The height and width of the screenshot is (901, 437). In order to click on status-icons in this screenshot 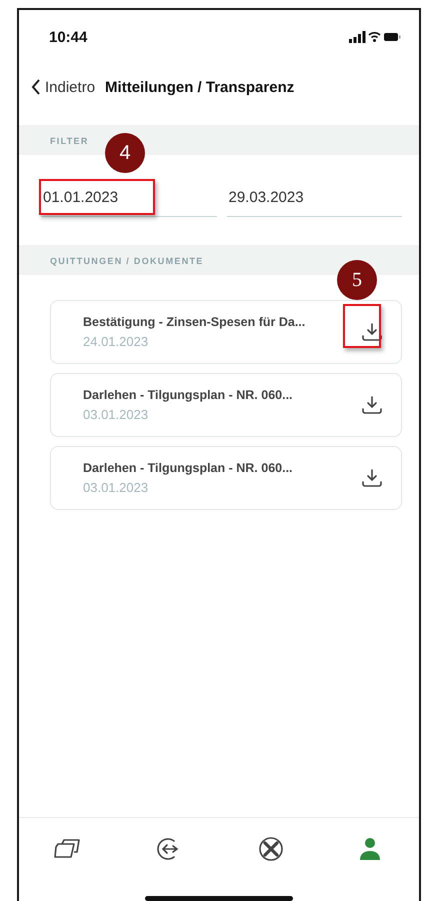, I will do `click(375, 37)`.